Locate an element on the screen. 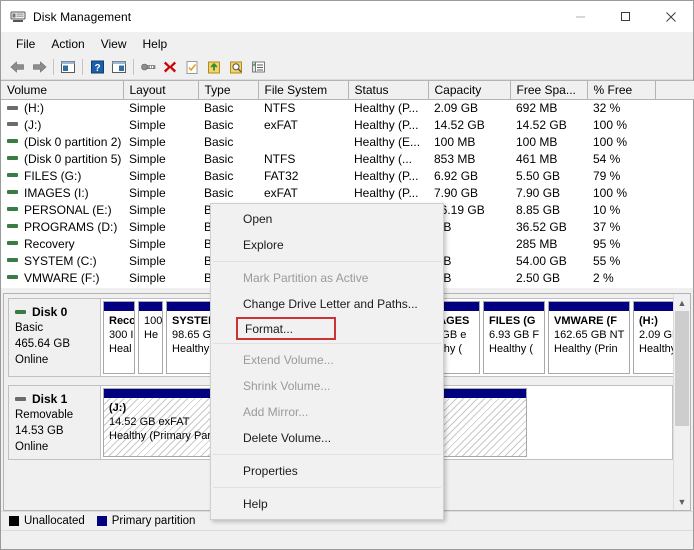 This screenshot has width=694, height=550. context-menu-item-open: Open is located at coordinates (327, 219).